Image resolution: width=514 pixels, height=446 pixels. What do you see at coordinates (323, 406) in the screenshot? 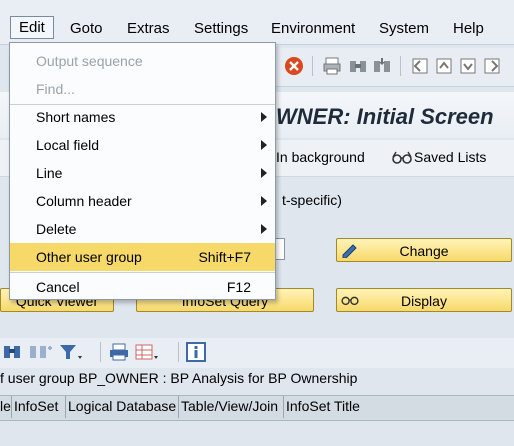
I see `column-header-infoset-title: InfoSet Title` at bounding box center [323, 406].